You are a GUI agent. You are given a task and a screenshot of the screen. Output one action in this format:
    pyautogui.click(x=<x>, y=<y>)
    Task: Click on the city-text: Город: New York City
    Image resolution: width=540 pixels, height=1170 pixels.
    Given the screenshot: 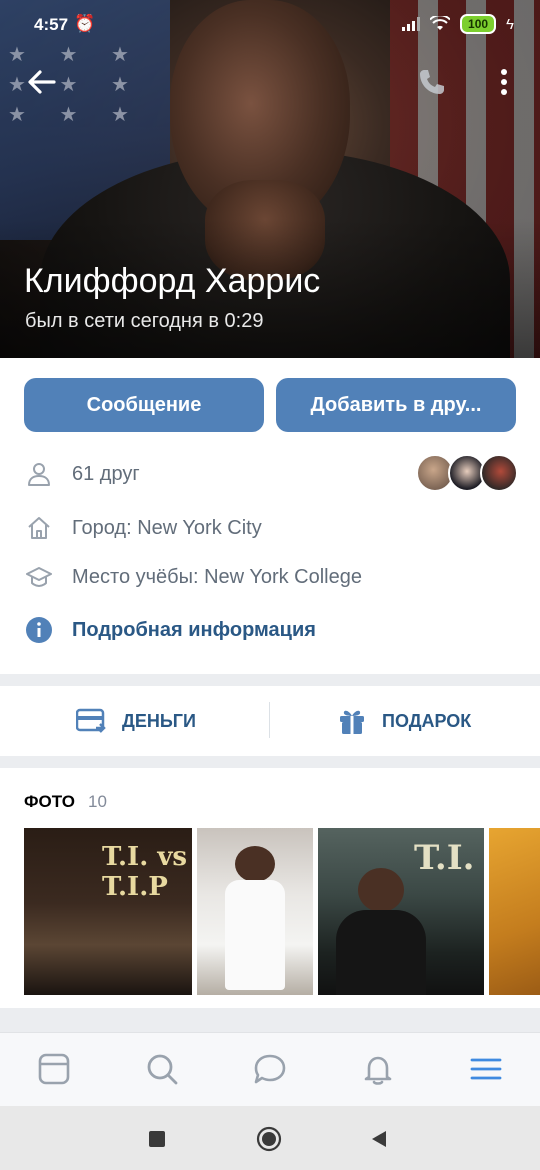 What is the action you would take?
    pyautogui.click(x=167, y=527)
    